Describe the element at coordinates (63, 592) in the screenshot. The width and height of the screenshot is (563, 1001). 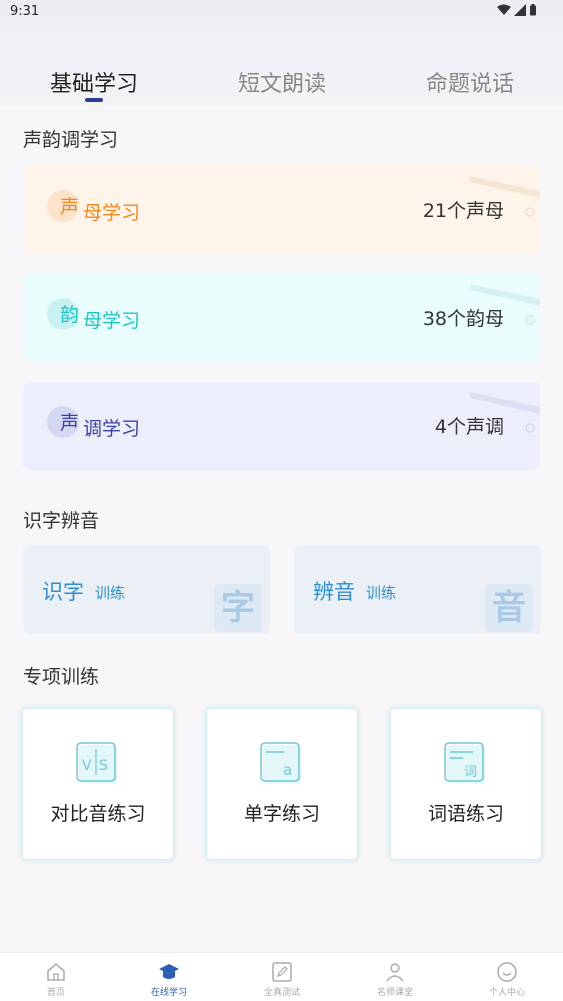
I see `training-title: 识字` at that location.